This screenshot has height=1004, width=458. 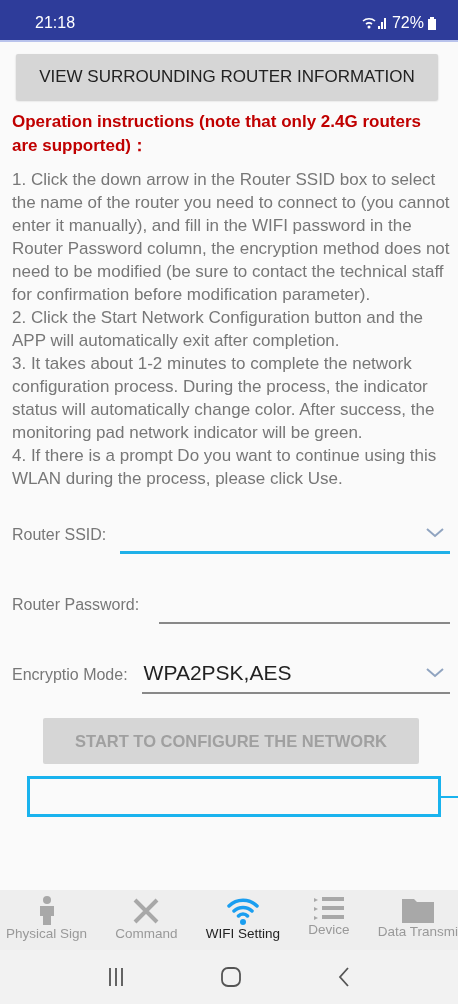 I want to click on nav-tab: Physical Sign, so click(x=47, y=923).